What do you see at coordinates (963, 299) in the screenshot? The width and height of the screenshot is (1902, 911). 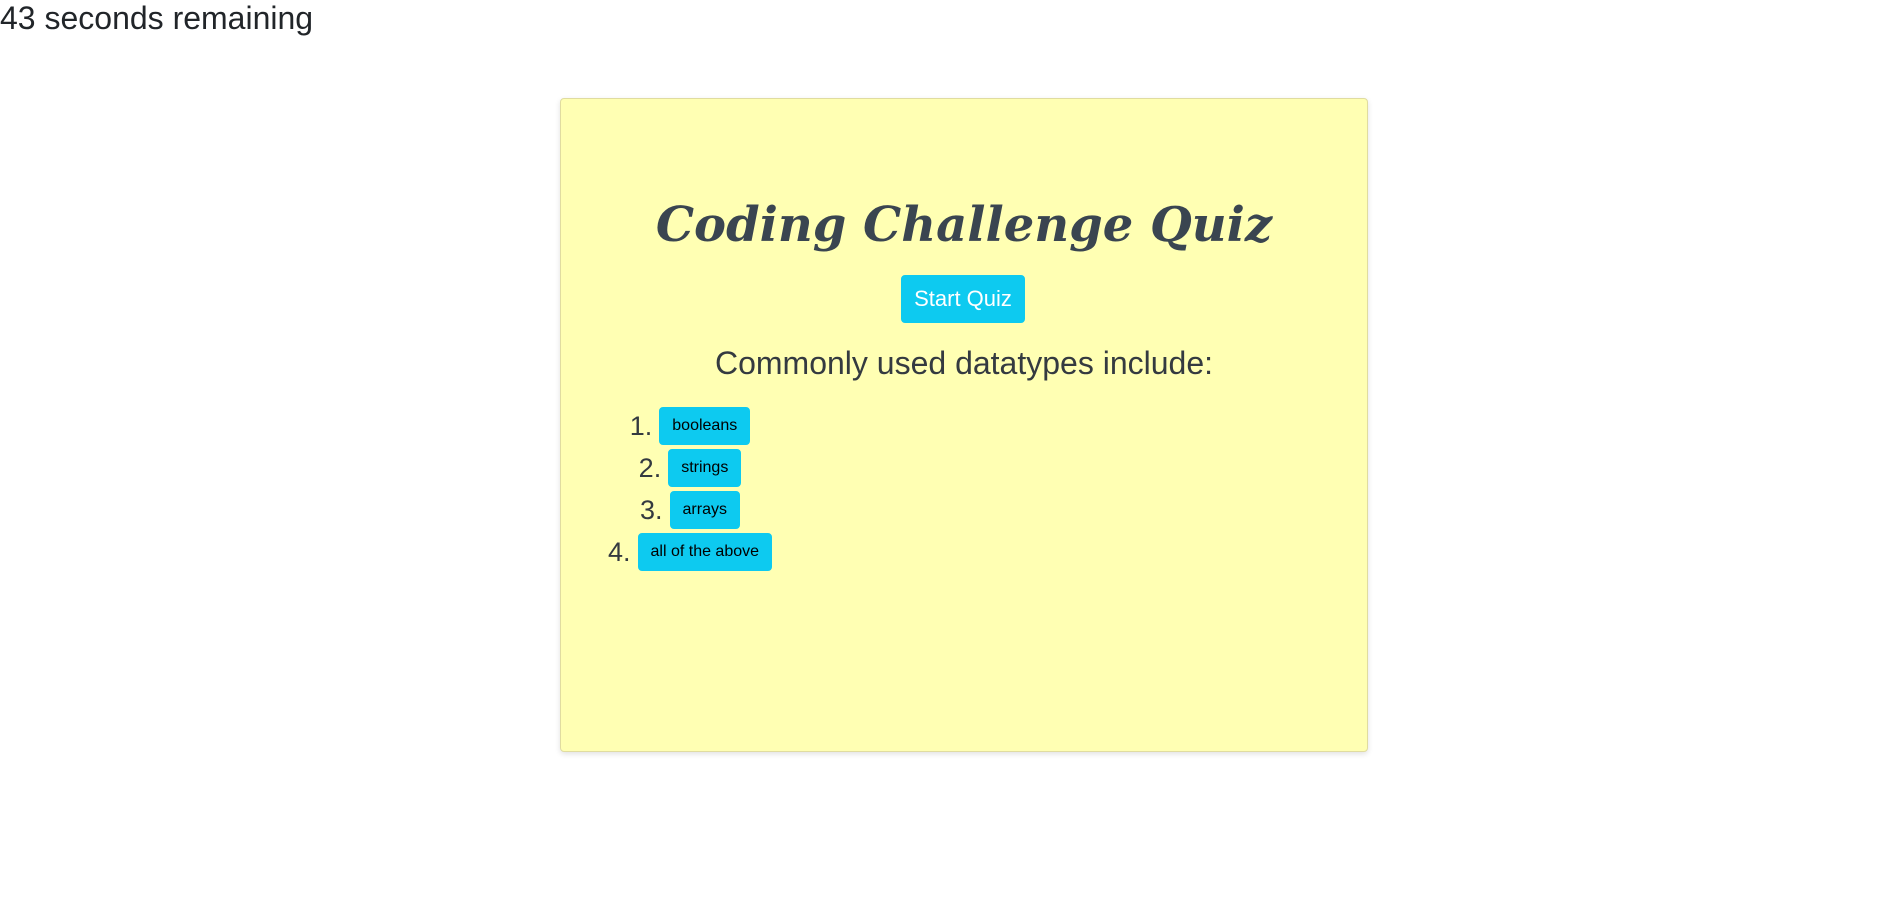 I see `start-quiz-button: Start Quiz` at bounding box center [963, 299].